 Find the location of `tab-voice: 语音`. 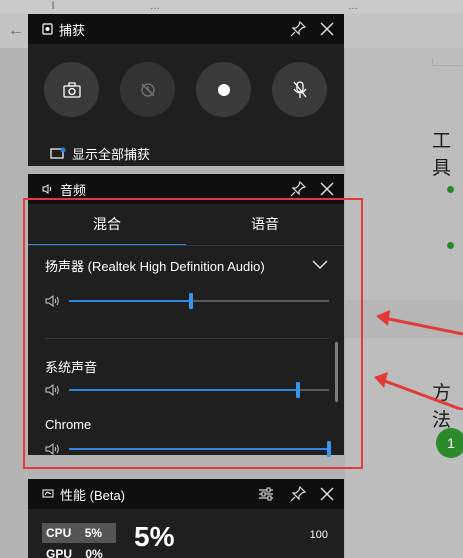

tab-voice: 语音 is located at coordinates (265, 225).